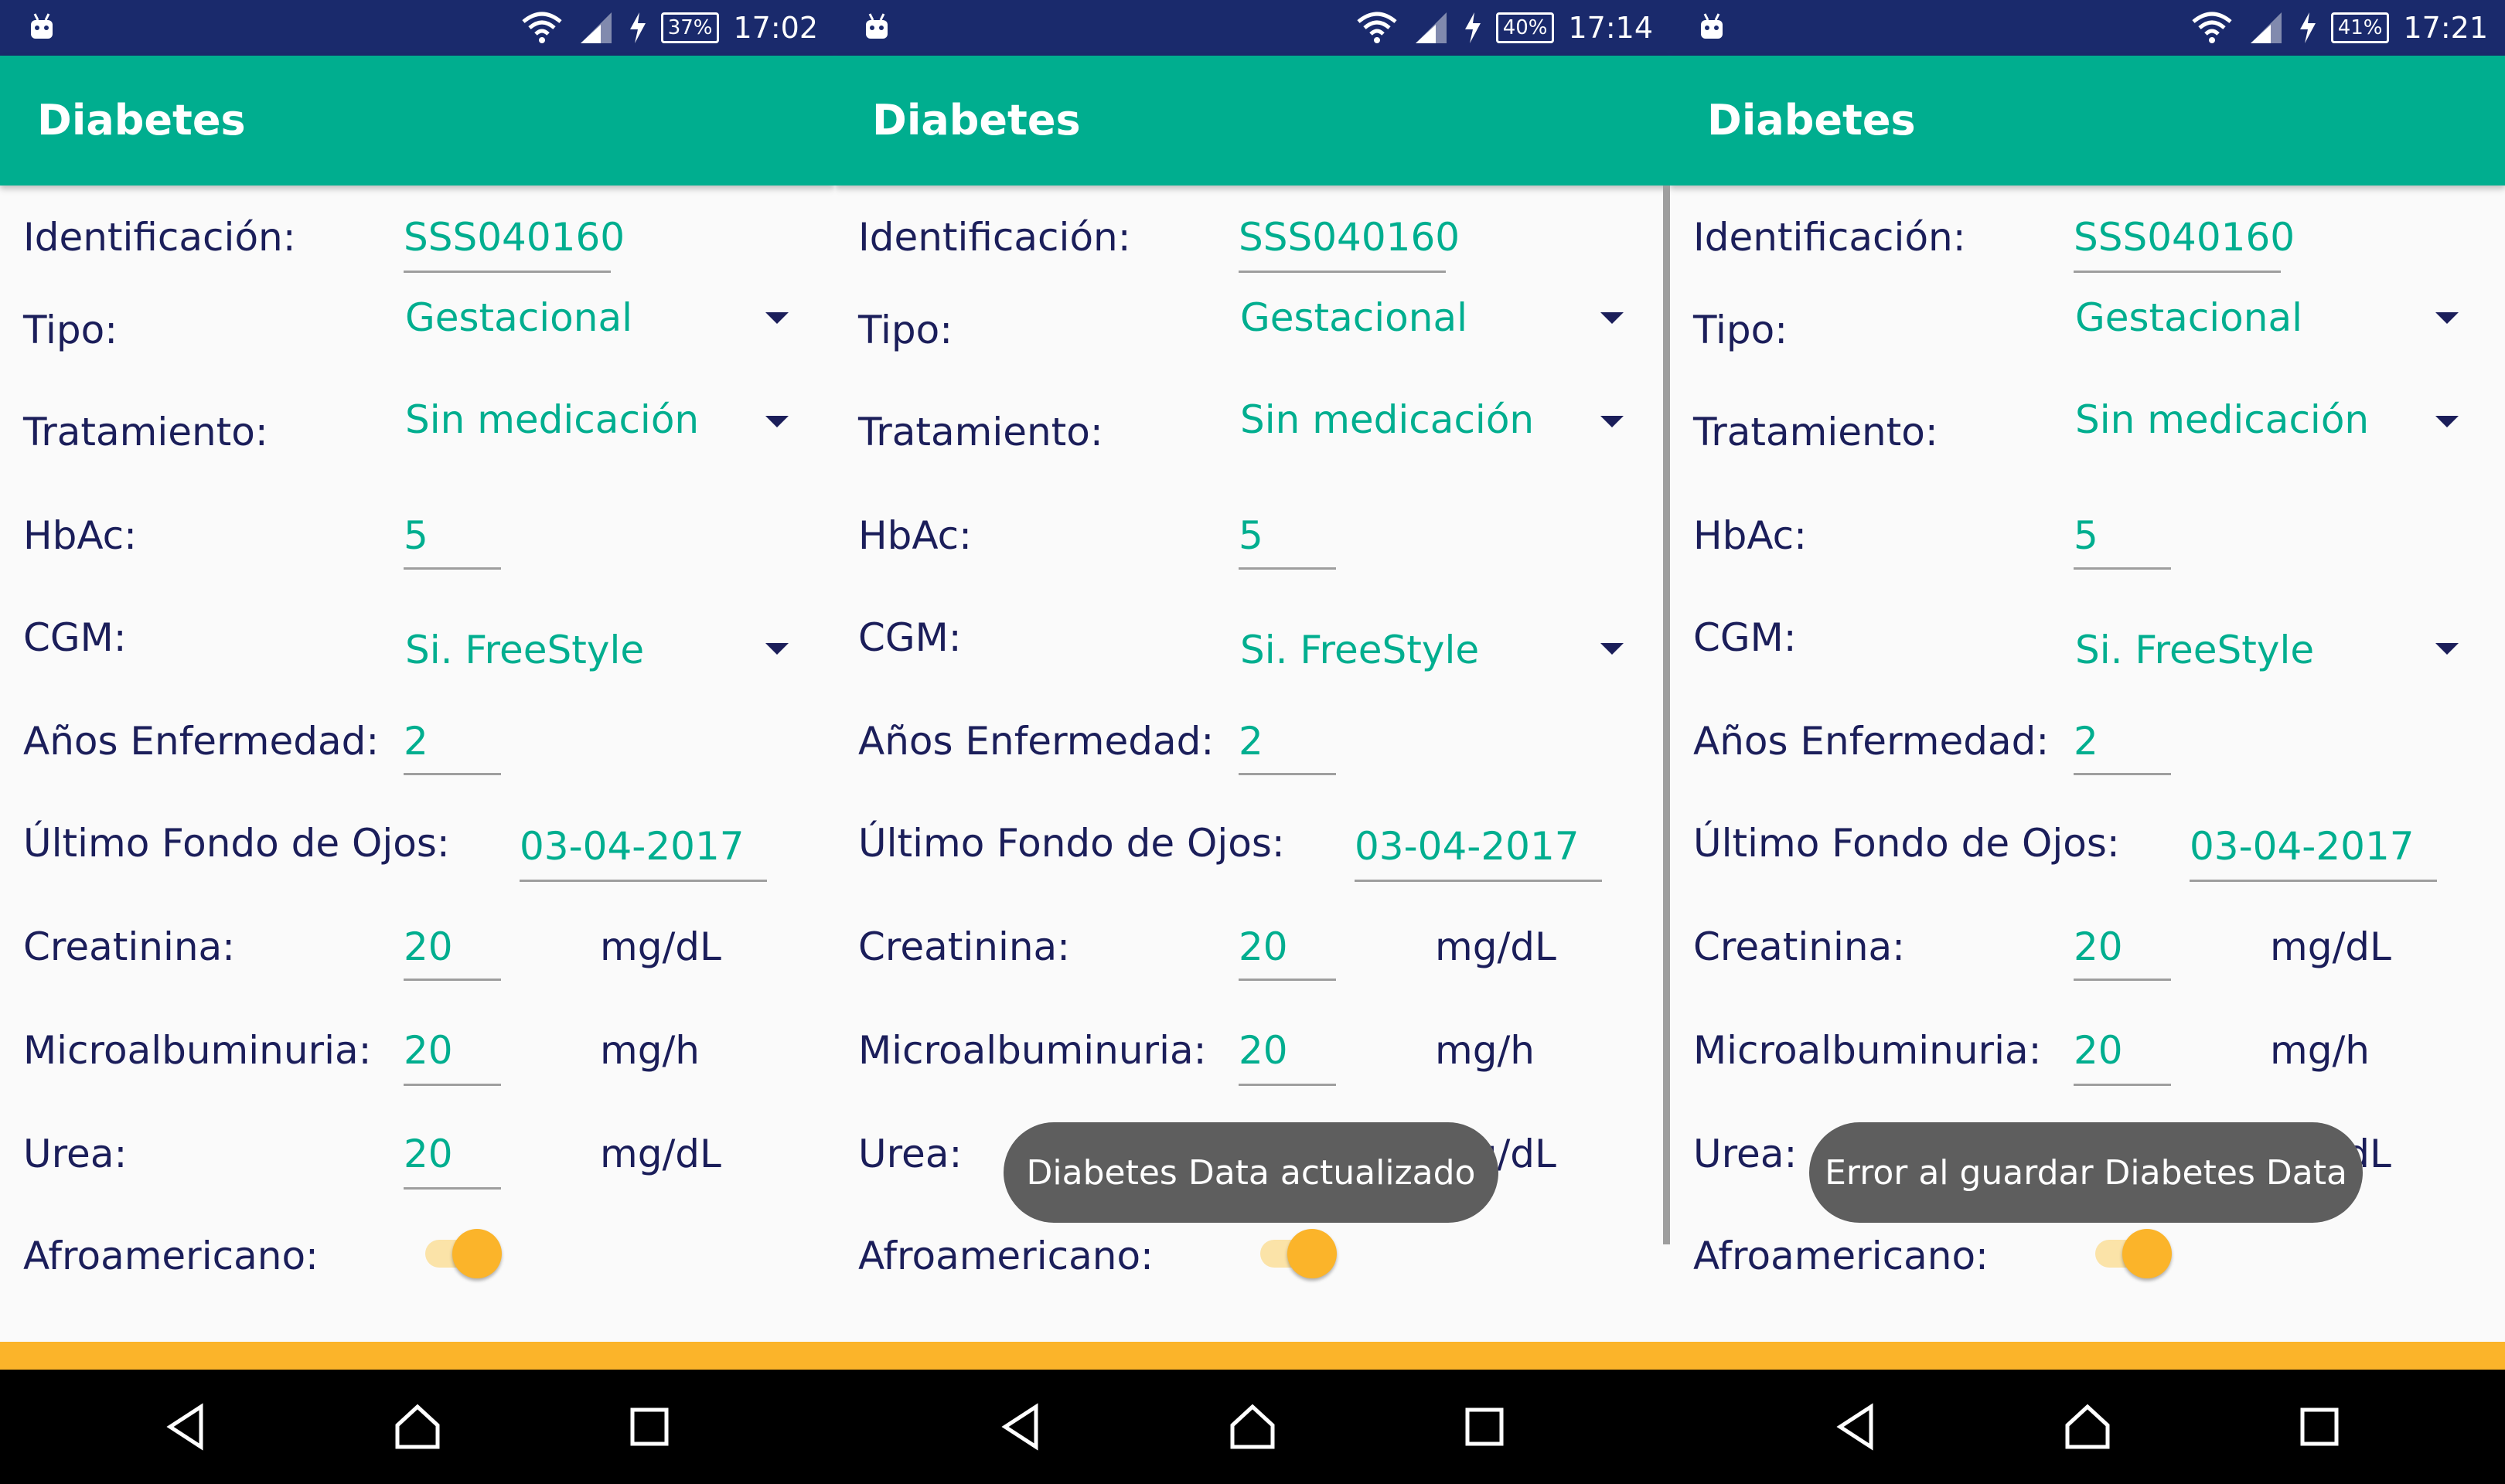  I want to click on hbac-label: HbAc:, so click(80, 535).